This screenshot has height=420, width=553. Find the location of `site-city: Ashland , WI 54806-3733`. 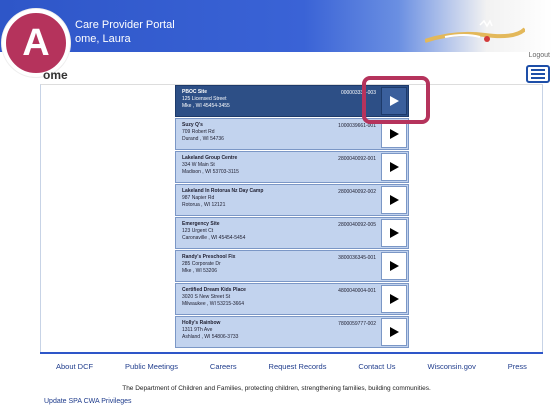

site-city: Ashland , WI 54806-3733 is located at coordinates (210, 337).